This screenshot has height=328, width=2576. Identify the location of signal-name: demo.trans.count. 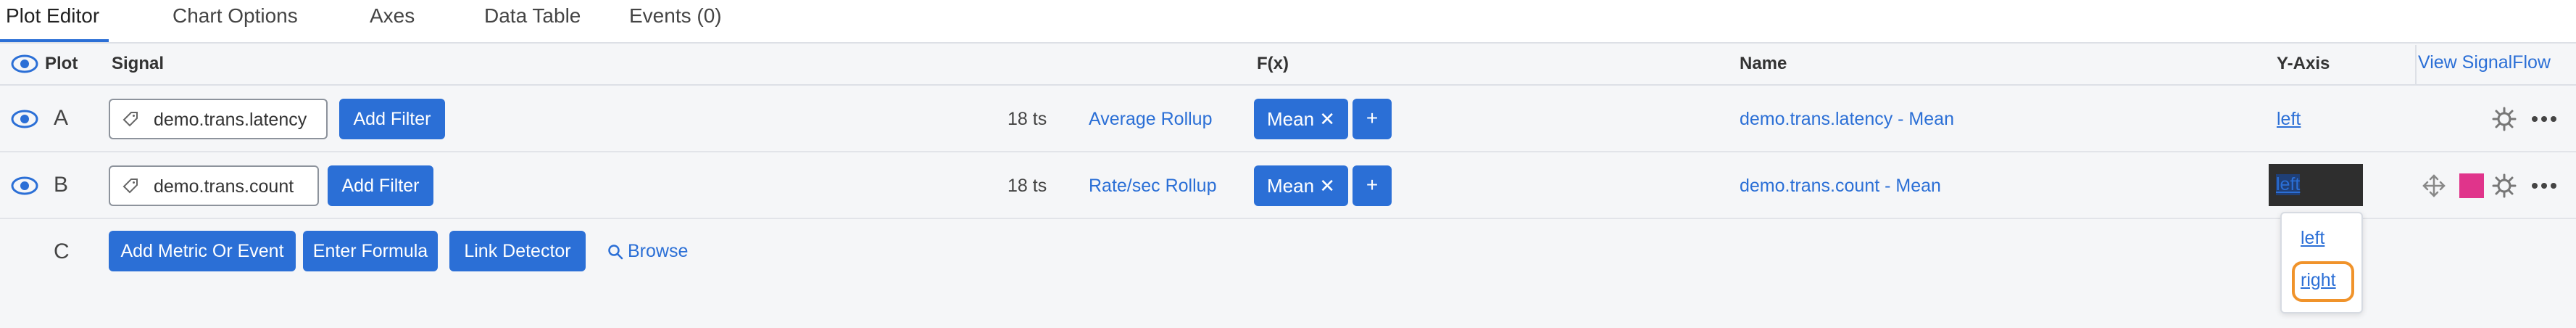
(224, 186).